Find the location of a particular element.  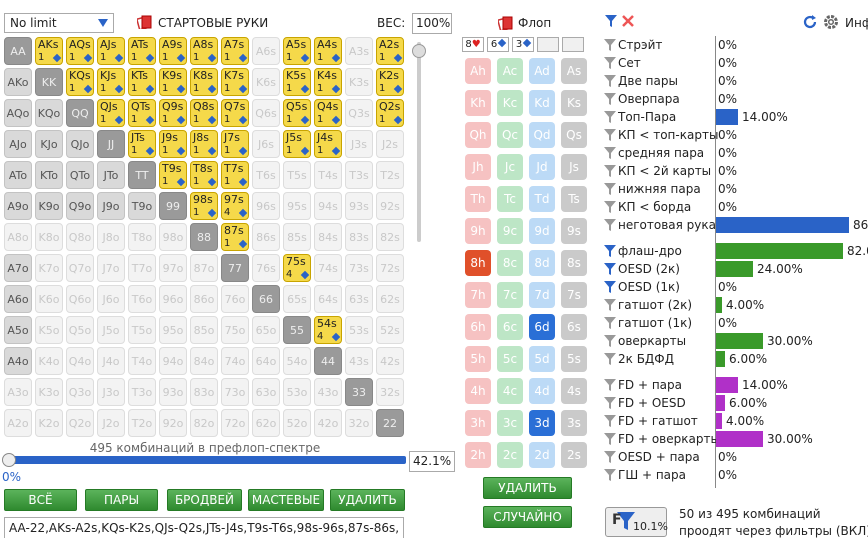

hand-cell: AKo is located at coordinates (18, 82).